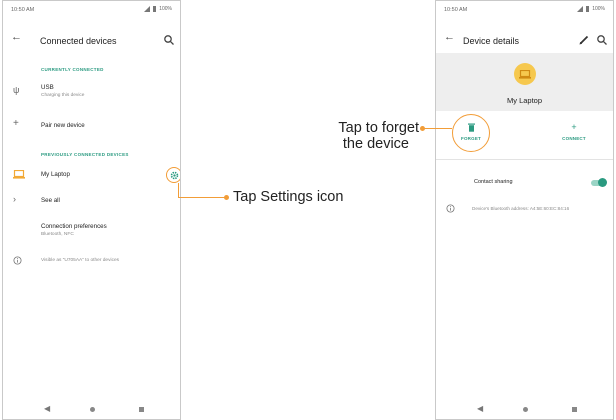  Describe the element at coordinates (91, 126) in the screenshot. I see `list-item-pair-new-device: + Pair new device` at that location.